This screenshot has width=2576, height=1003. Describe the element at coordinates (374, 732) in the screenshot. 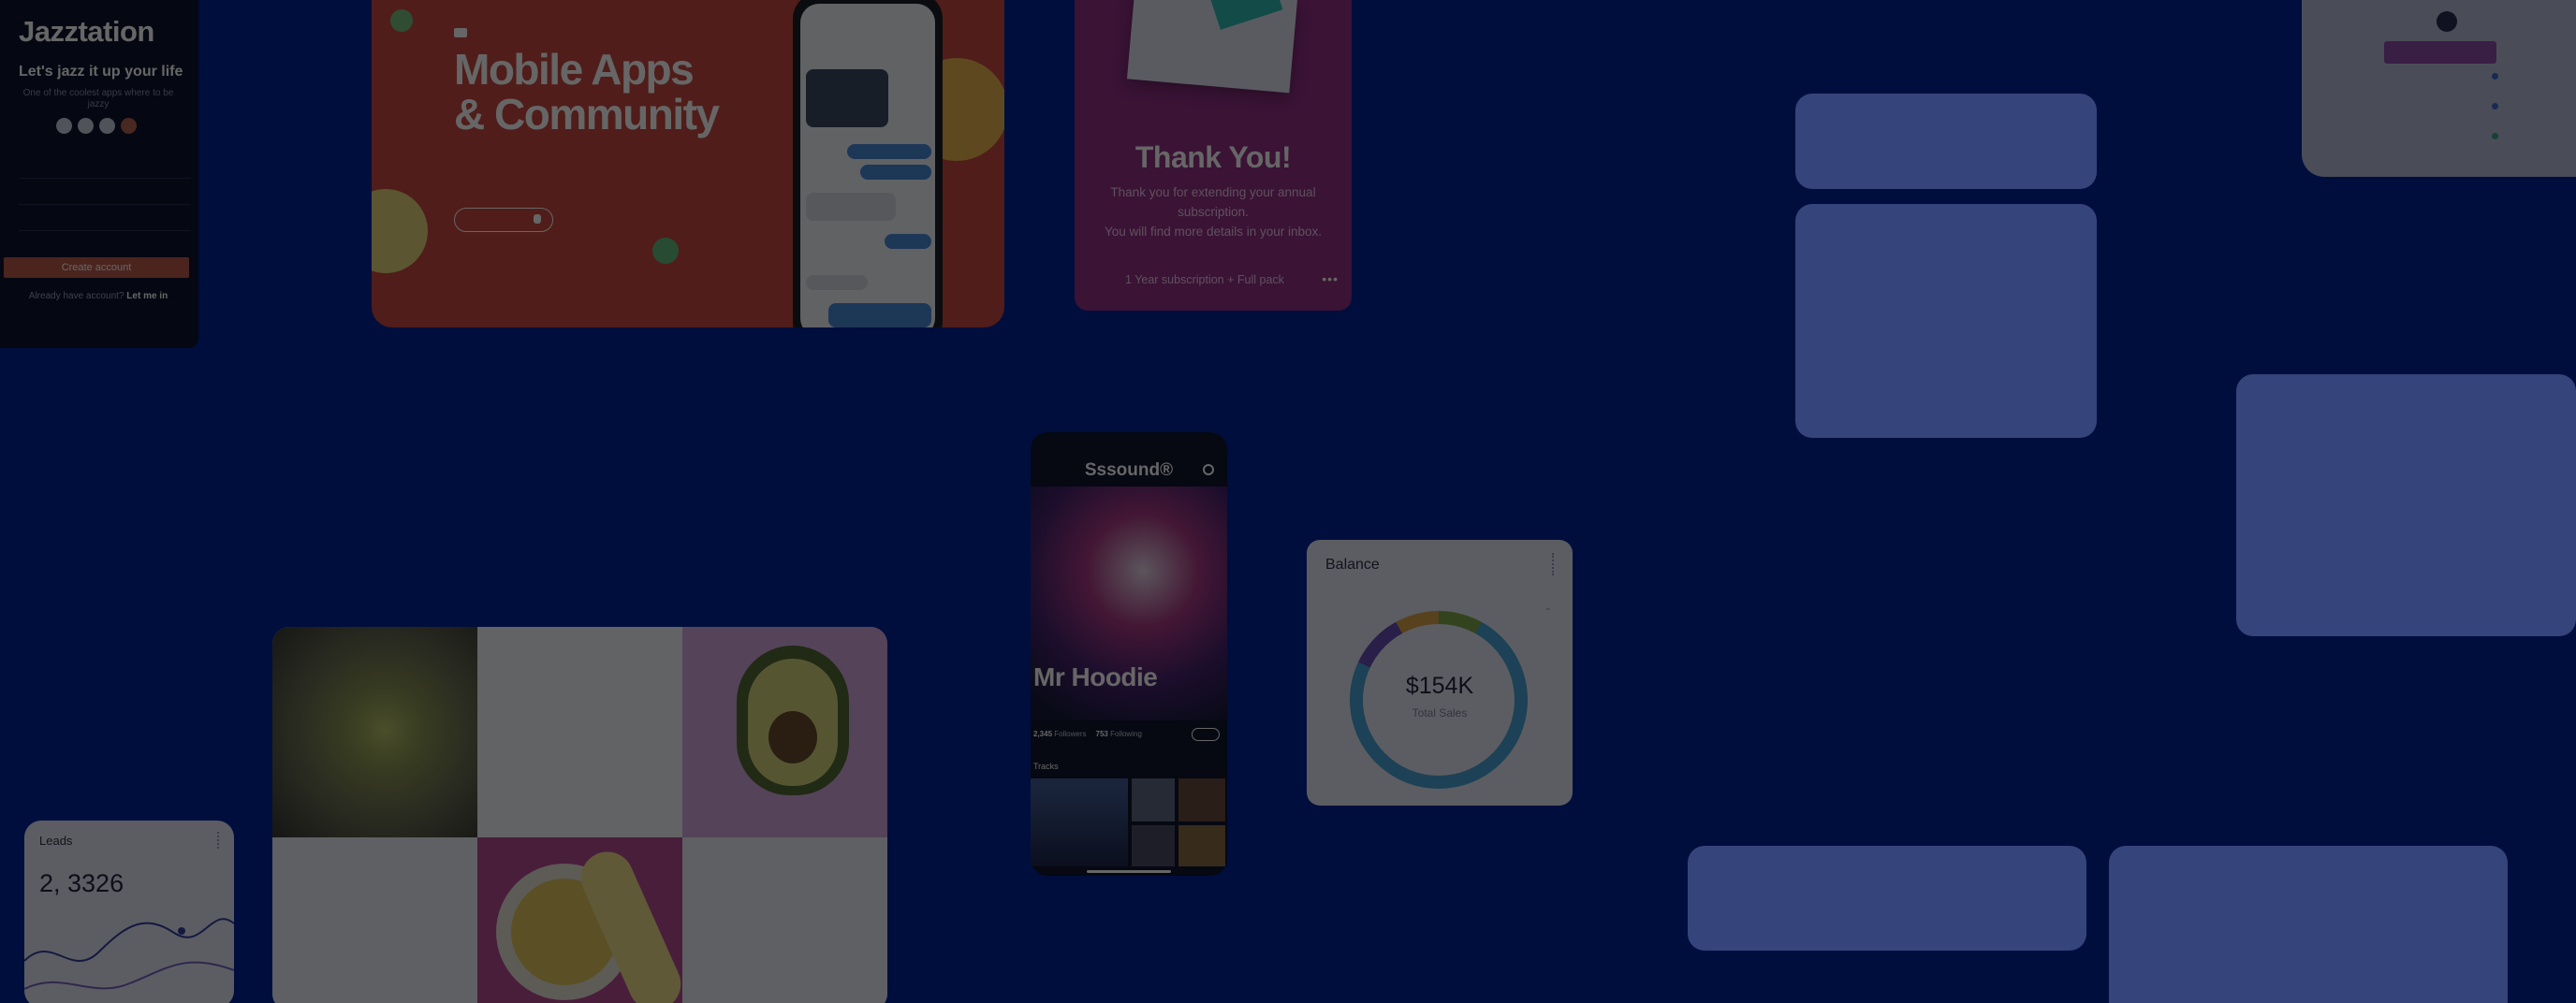

I see `tacos-photo` at that location.